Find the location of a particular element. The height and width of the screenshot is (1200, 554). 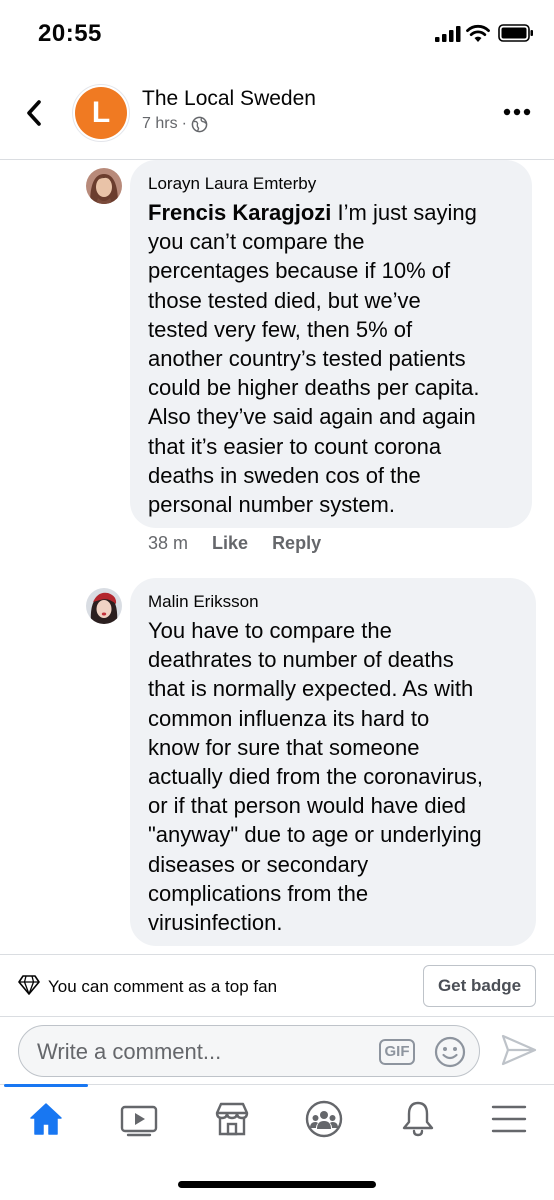

comment-line-text: I’m just saying is located at coordinates (407, 212).